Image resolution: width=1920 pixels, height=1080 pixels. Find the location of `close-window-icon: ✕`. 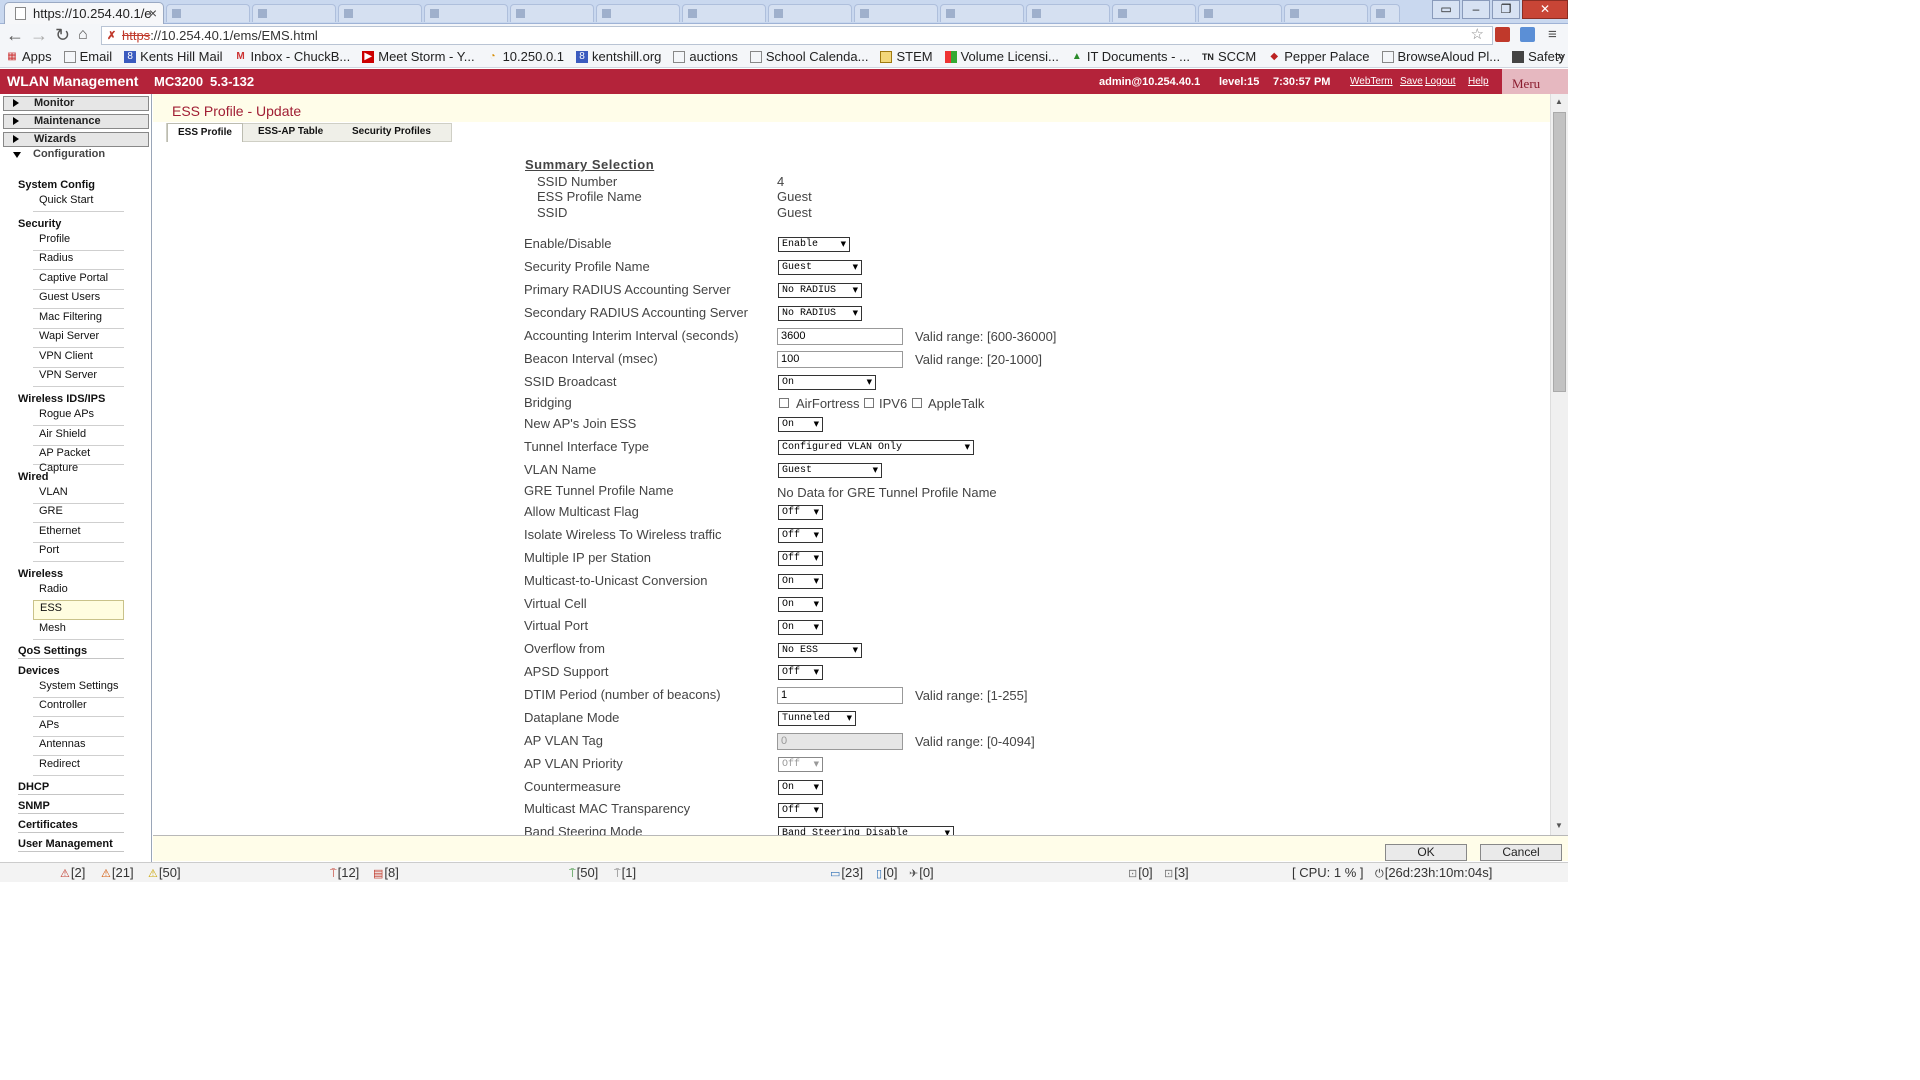

close-window-icon: ✕ is located at coordinates (1545, 9).